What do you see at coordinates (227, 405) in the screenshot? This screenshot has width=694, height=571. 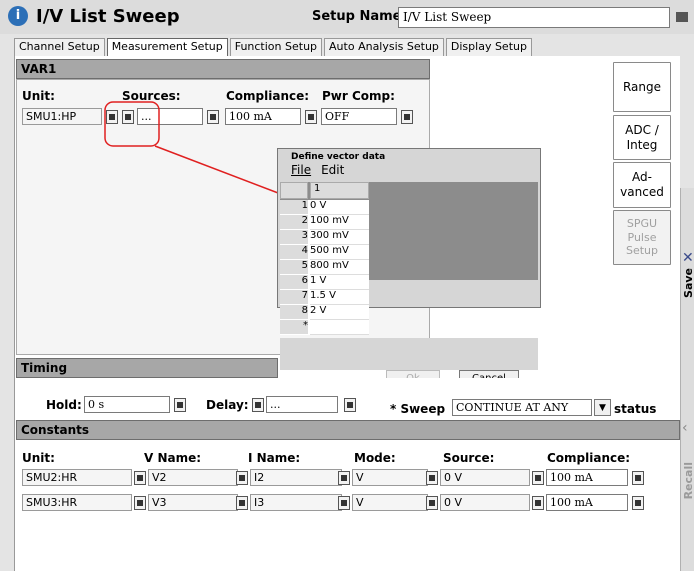 I see `delay-label: Delay:` at bounding box center [227, 405].